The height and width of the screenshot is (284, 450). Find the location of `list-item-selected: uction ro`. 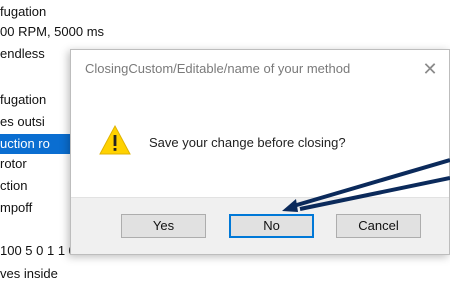

list-item-selected: uction ro is located at coordinates (36, 144).